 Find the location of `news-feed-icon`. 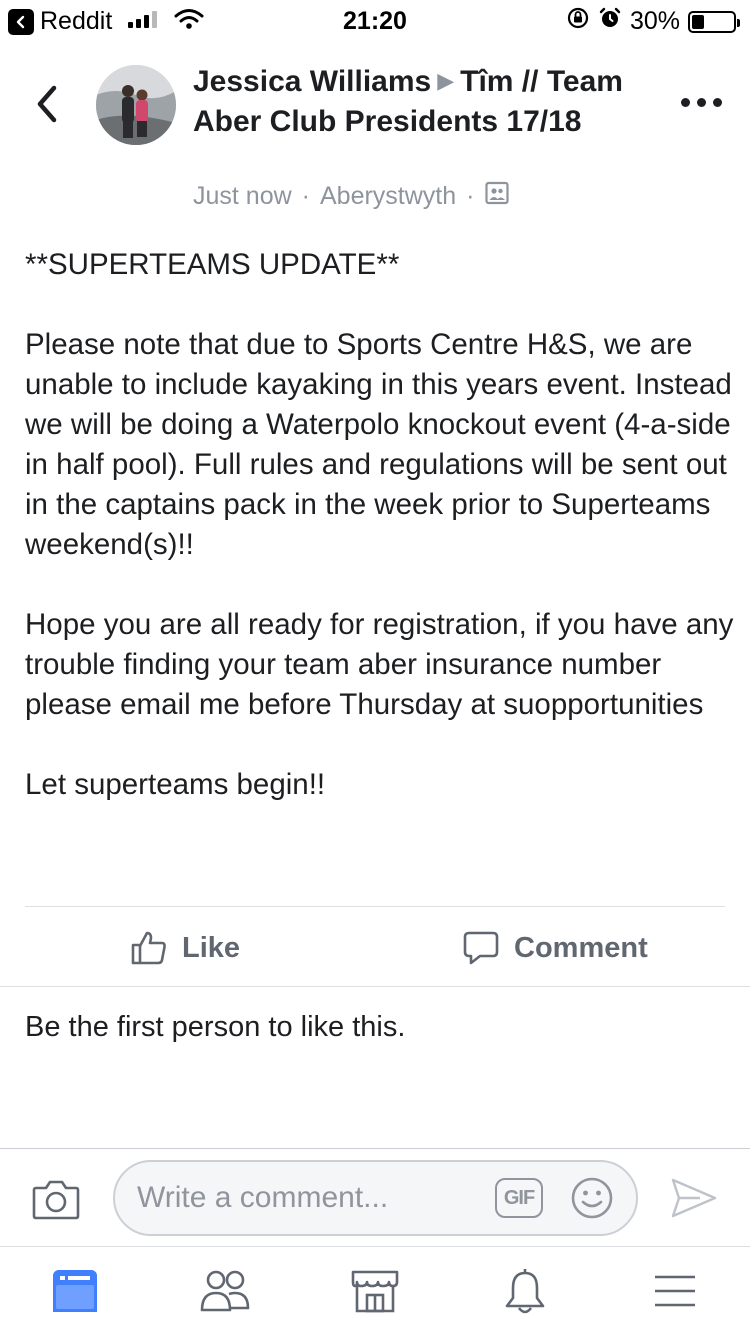

news-feed-icon is located at coordinates (75, 1291).